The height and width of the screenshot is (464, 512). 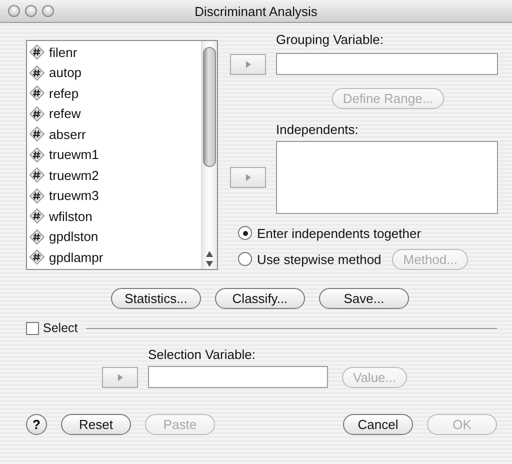 I want to click on zoom-button, so click(x=48, y=11).